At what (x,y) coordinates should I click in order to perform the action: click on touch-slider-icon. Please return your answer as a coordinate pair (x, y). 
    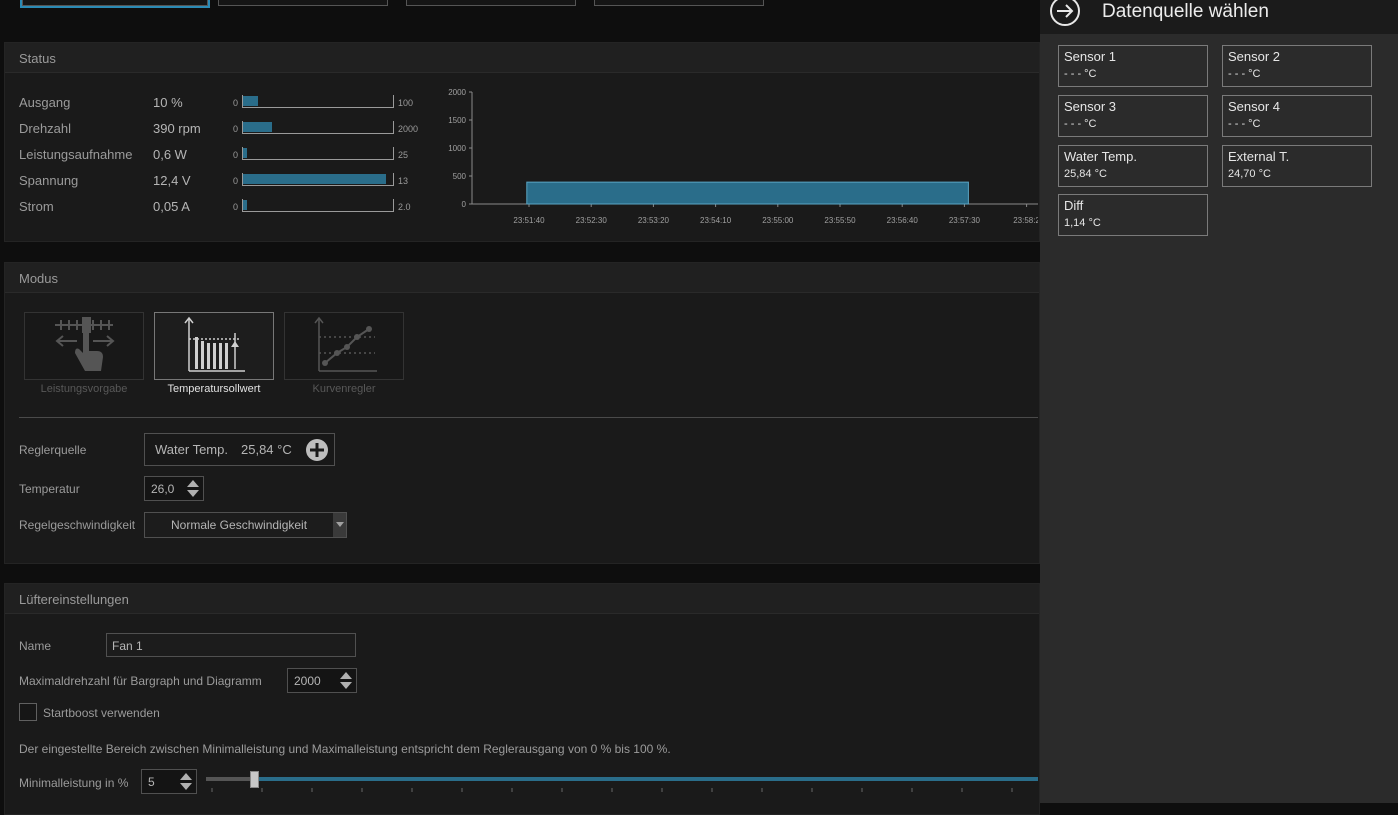
    Looking at the image, I should click on (85, 344).